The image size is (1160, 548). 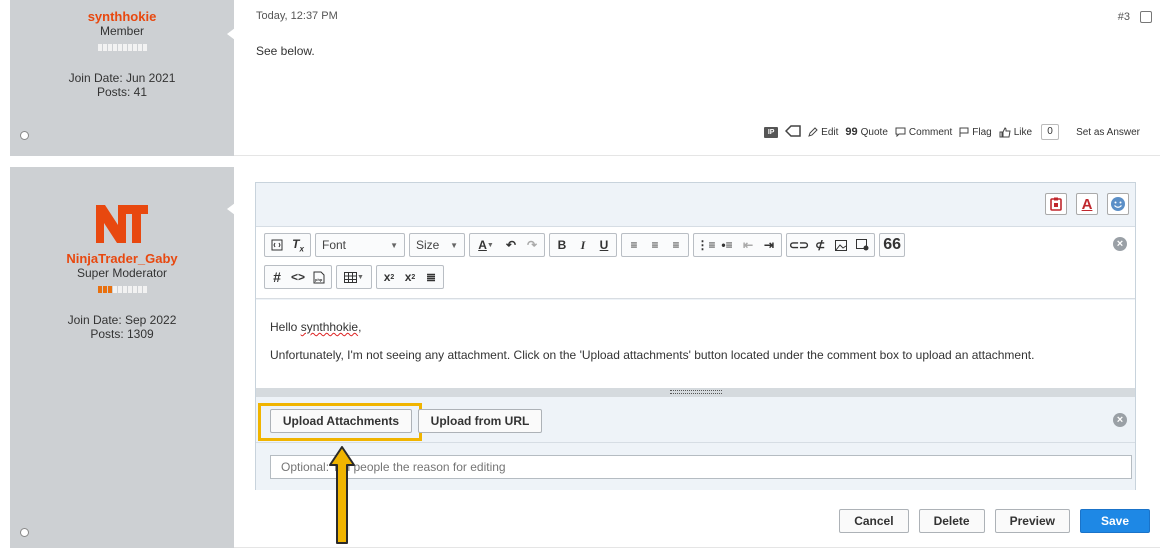 What do you see at coordinates (1050, 132) in the screenshot?
I see `like-count: 0` at bounding box center [1050, 132].